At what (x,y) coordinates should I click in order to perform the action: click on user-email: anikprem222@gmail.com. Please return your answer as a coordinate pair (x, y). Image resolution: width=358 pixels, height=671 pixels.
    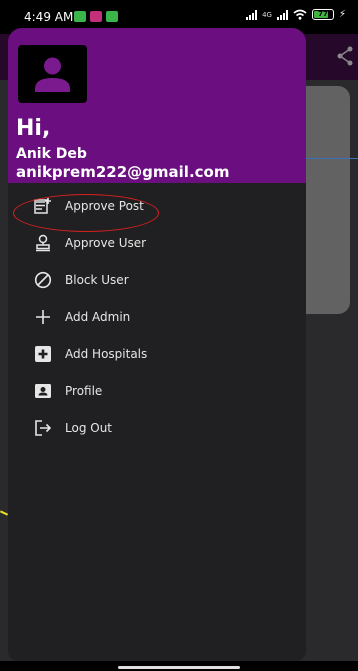
    Looking at the image, I should click on (123, 172).